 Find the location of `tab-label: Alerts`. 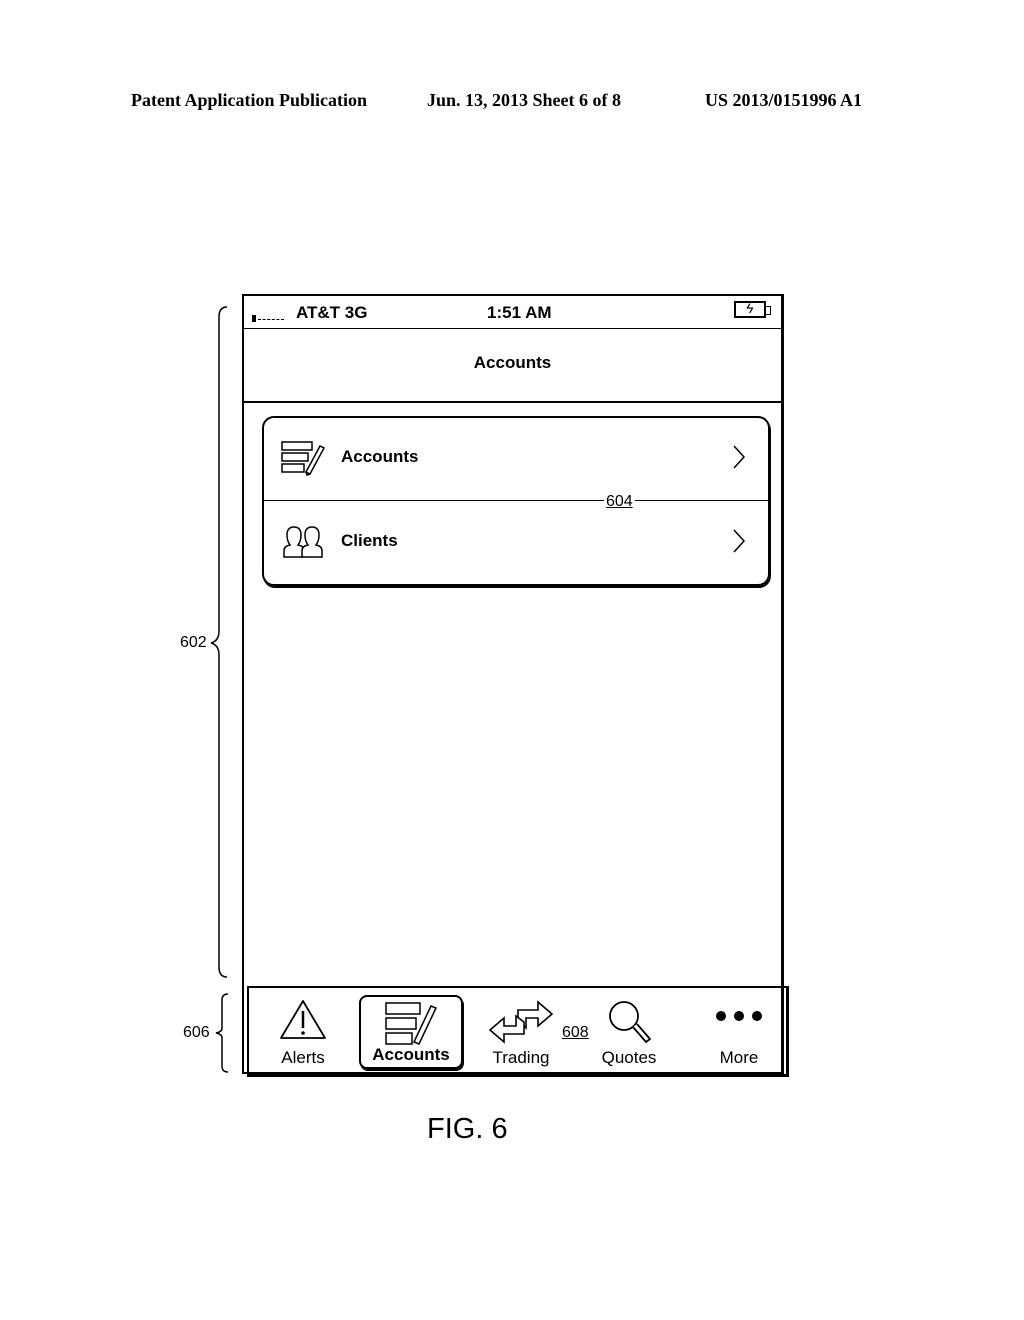

tab-label: Alerts is located at coordinates (303, 1057).